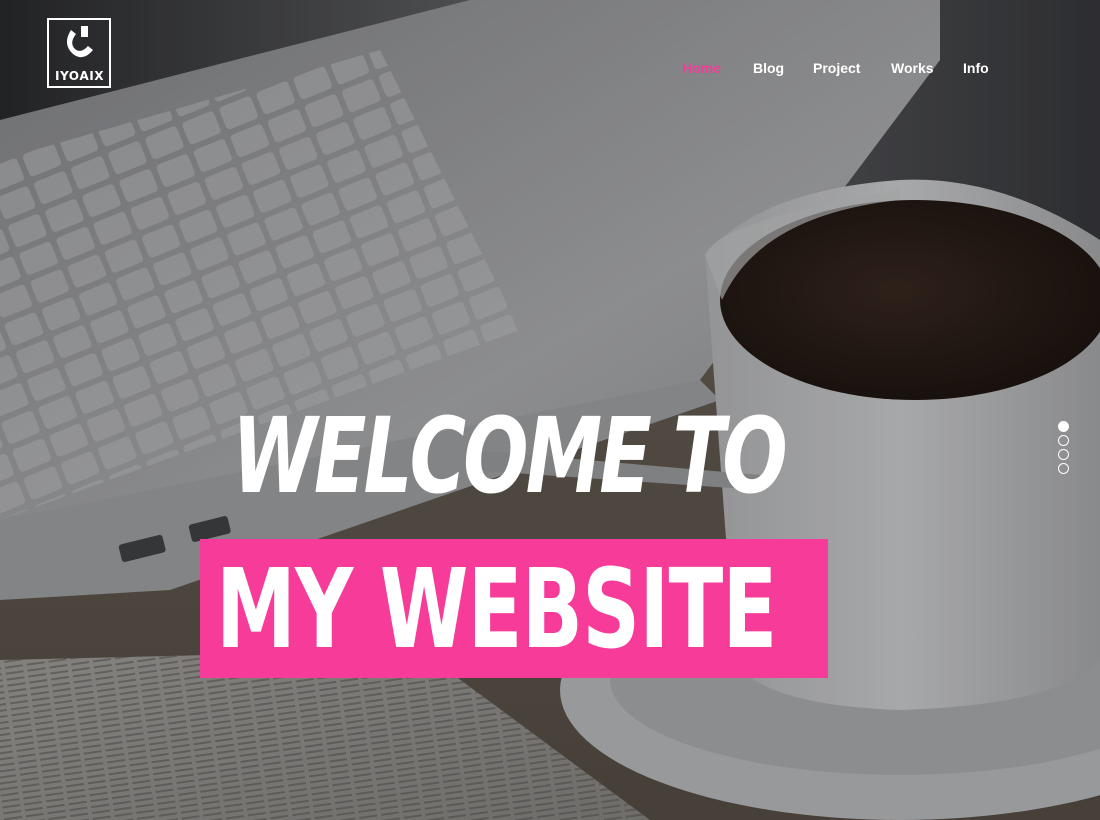 This screenshot has width=1100, height=820. I want to click on nav-blog: Blog, so click(768, 68).